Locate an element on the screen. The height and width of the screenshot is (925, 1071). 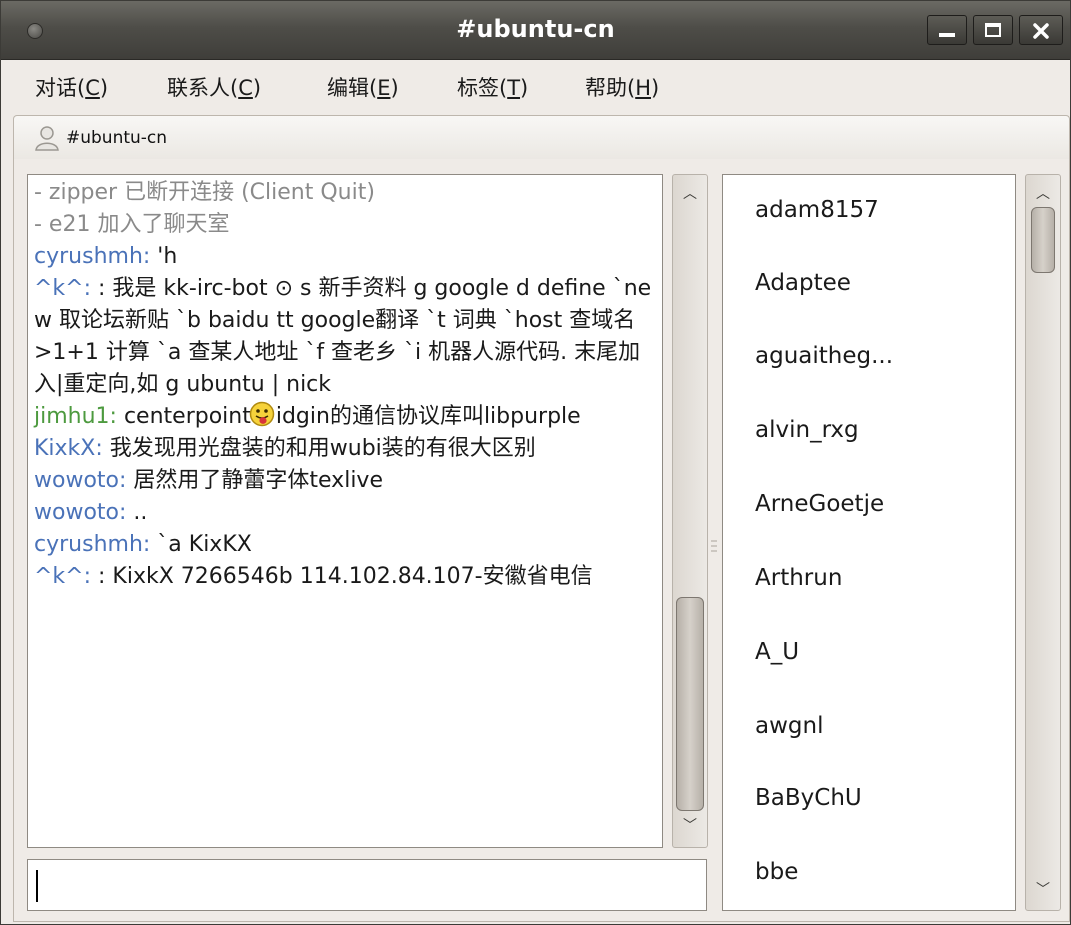
nickname: KixkX: is located at coordinates (72, 448).